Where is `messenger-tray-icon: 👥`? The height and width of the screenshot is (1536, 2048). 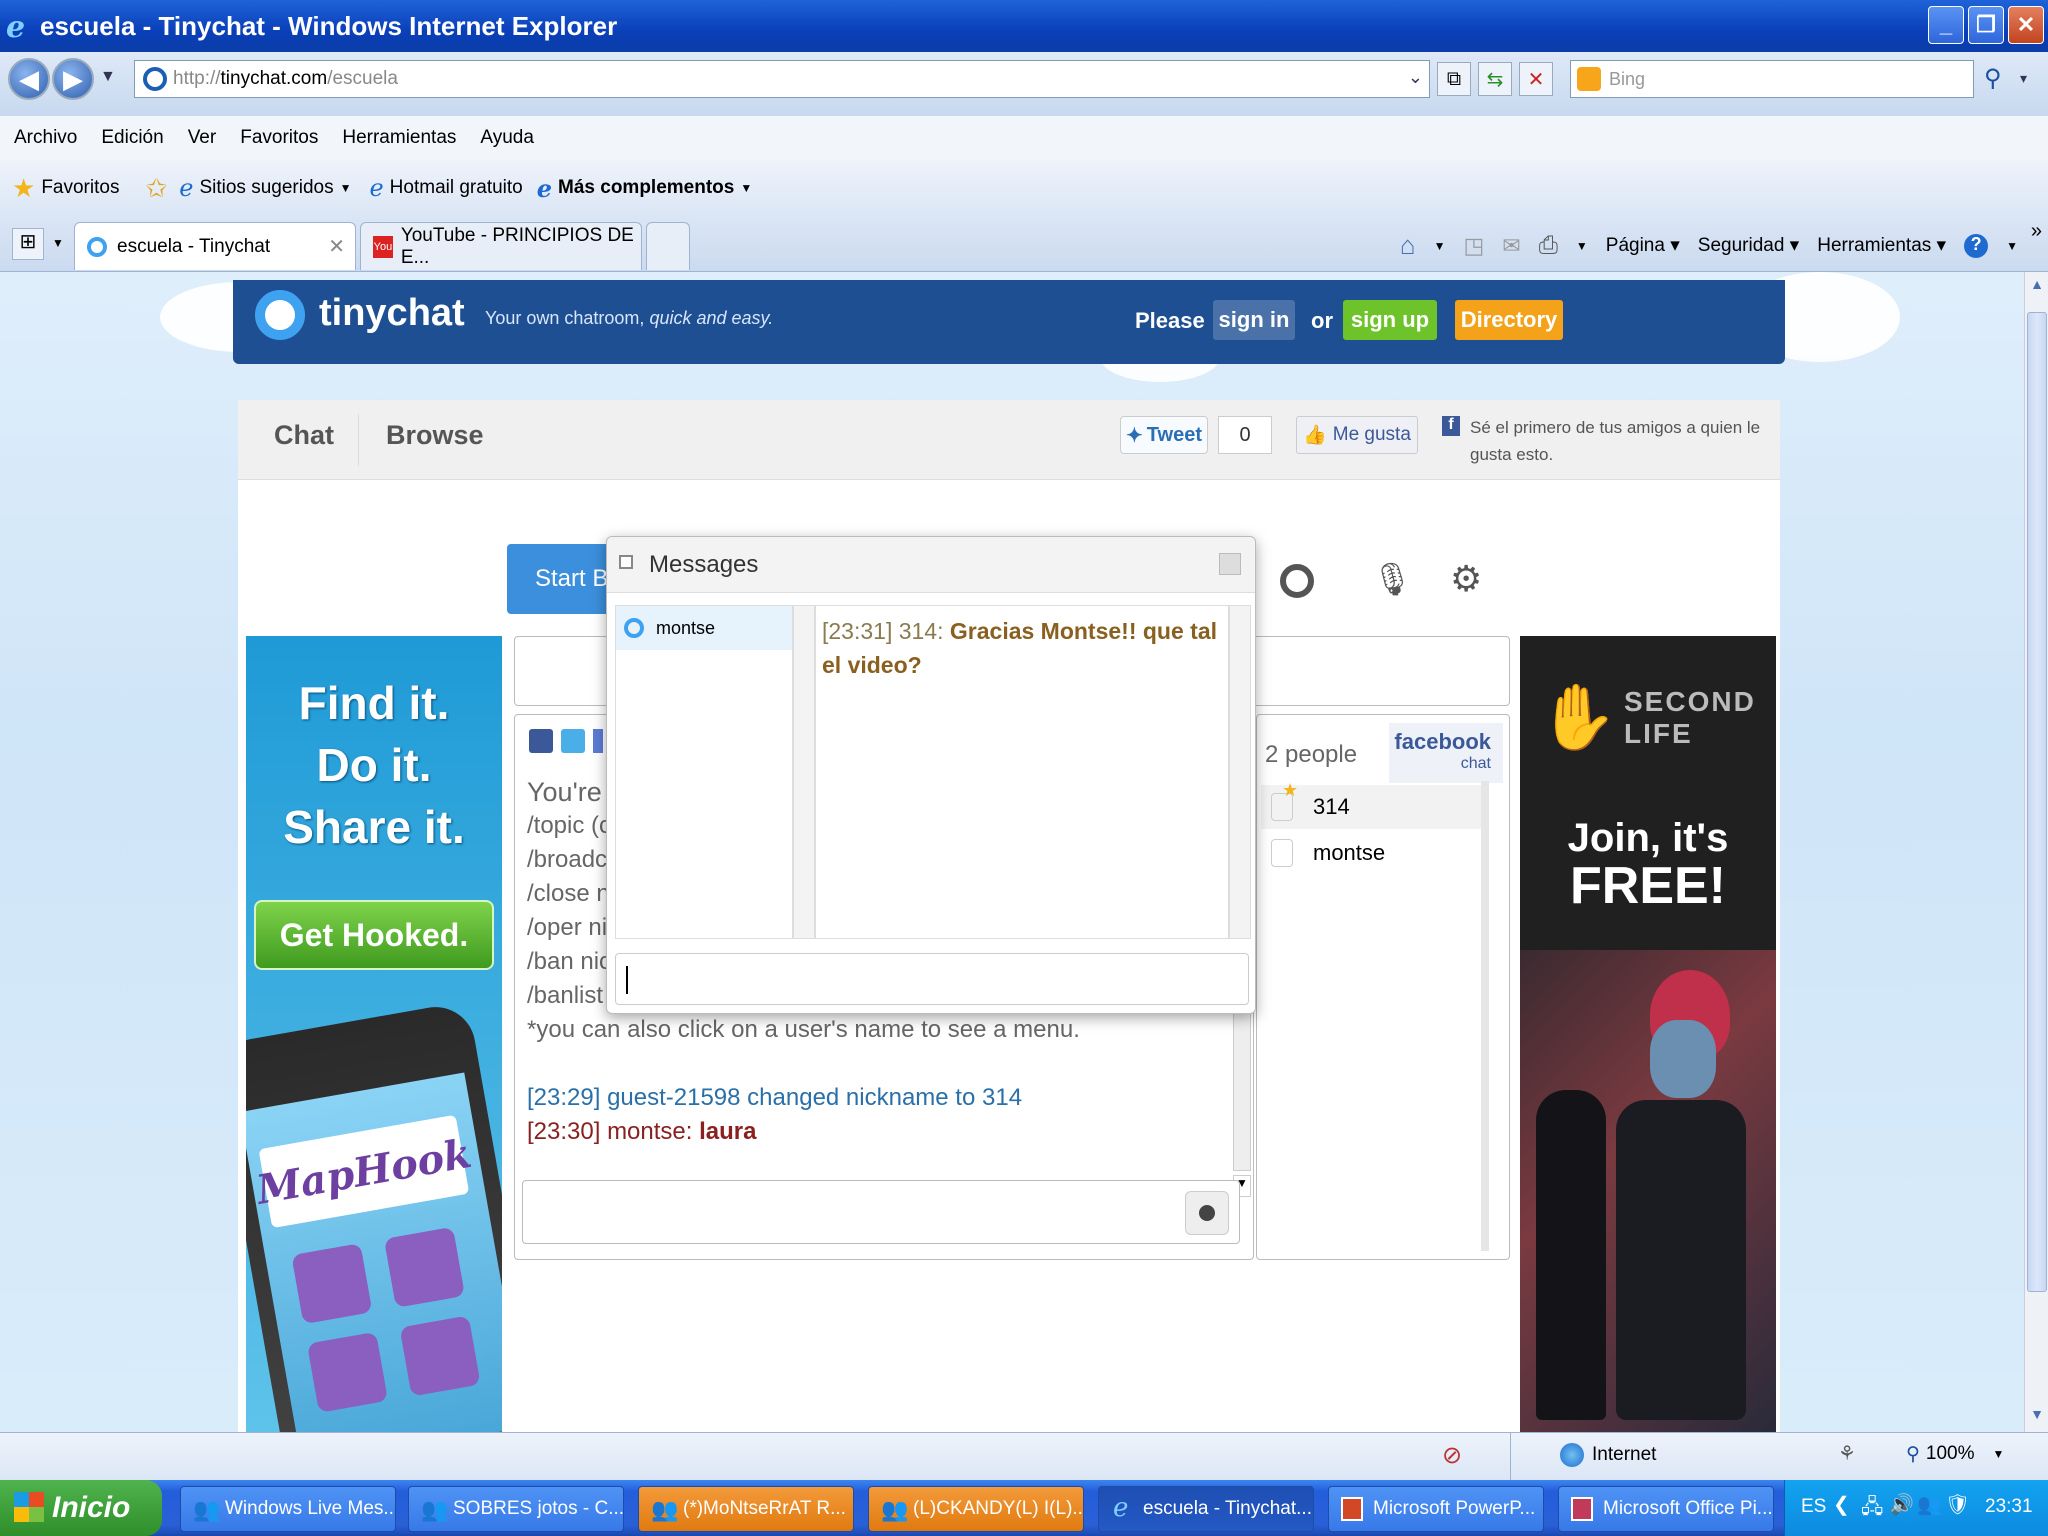
messenger-tray-icon: 👥 is located at coordinates (1929, 1504).